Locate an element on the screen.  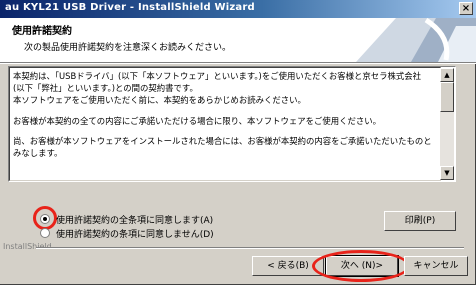
close-button: × is located at coordinates (466, 8).